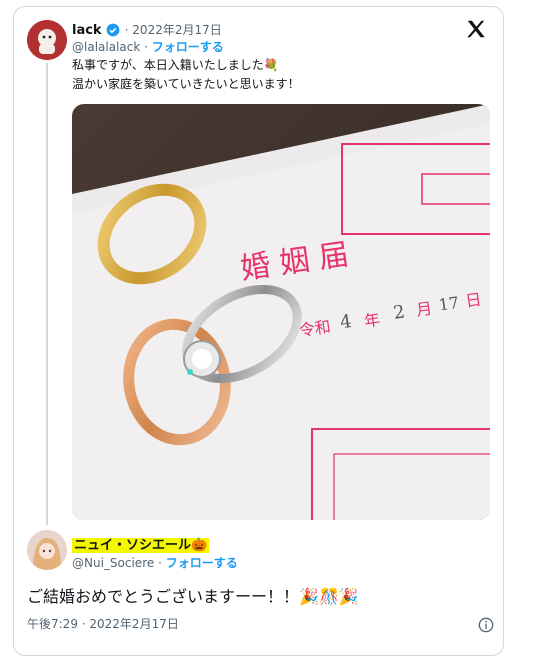 The width and height of the screenshot is (533, 656). I want to click on form-month-unit: 月, so click(424, 309).